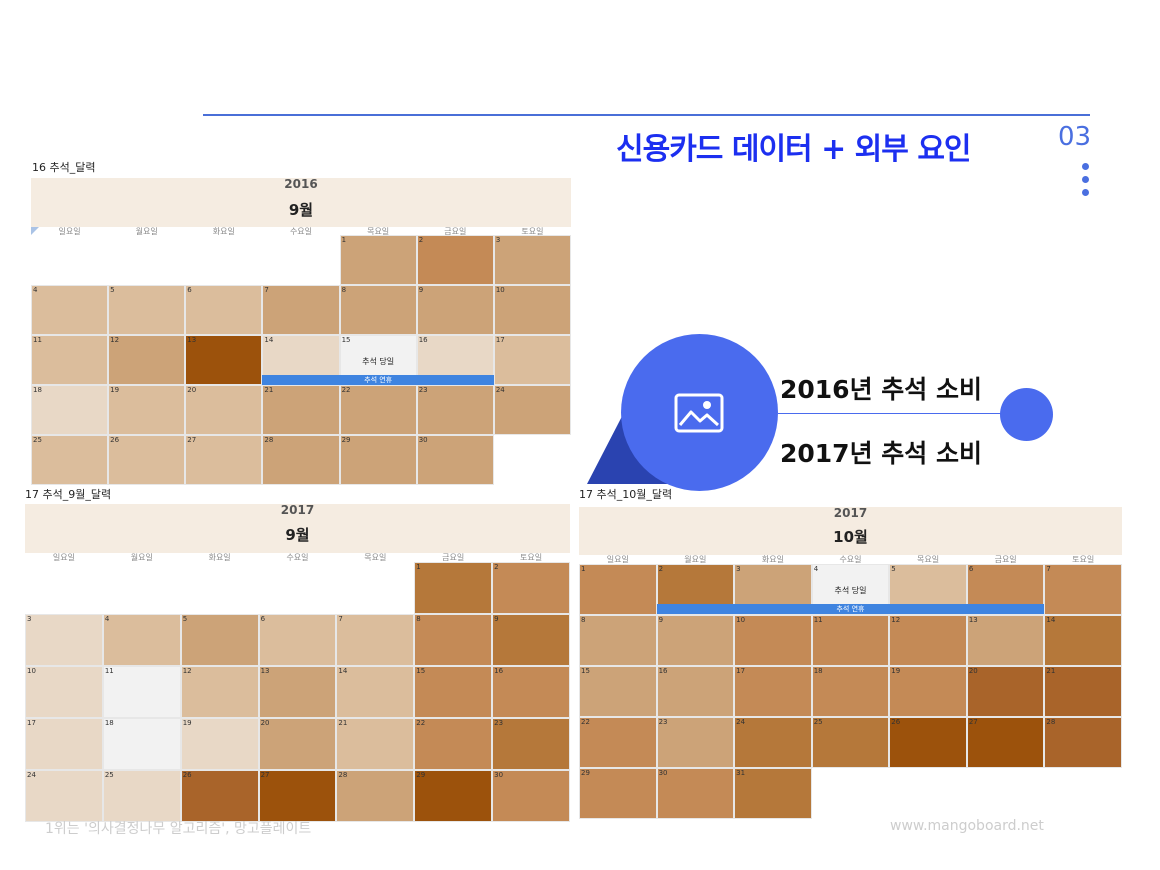 This screenshot has height=870, width=1160. Describe the element at coordinates (297, 510) in the screenshot. I see `calendar-year: 2017` at that location.